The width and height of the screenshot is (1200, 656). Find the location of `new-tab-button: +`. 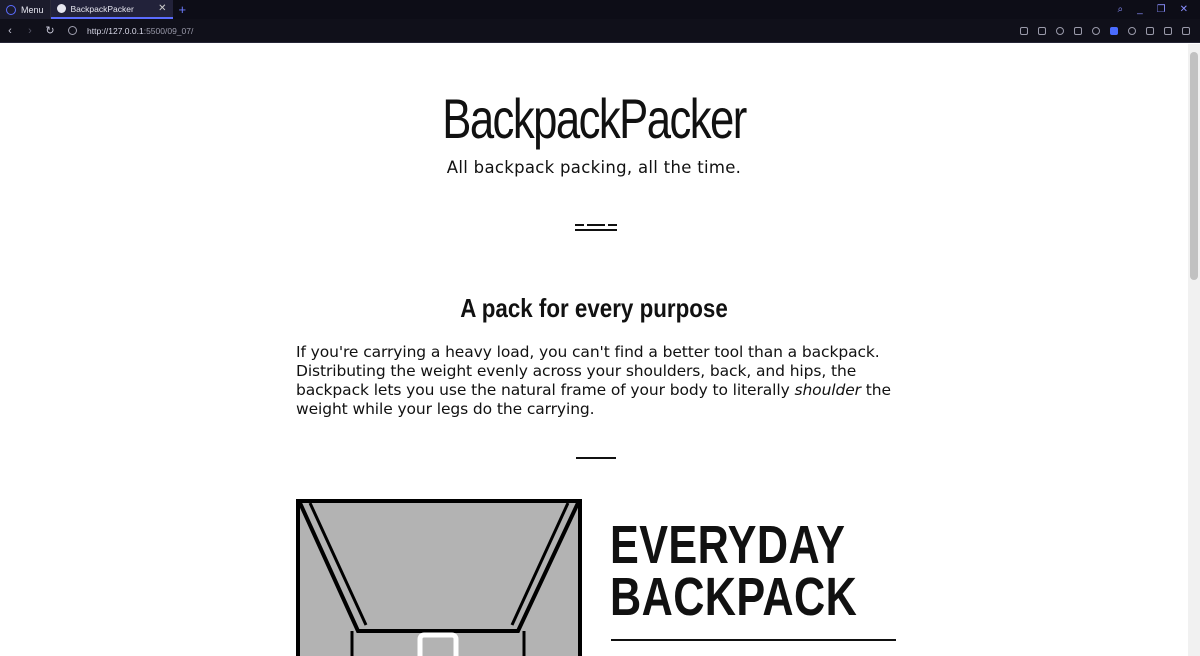

new-tab-button: + is located at coordinates (183, 9).